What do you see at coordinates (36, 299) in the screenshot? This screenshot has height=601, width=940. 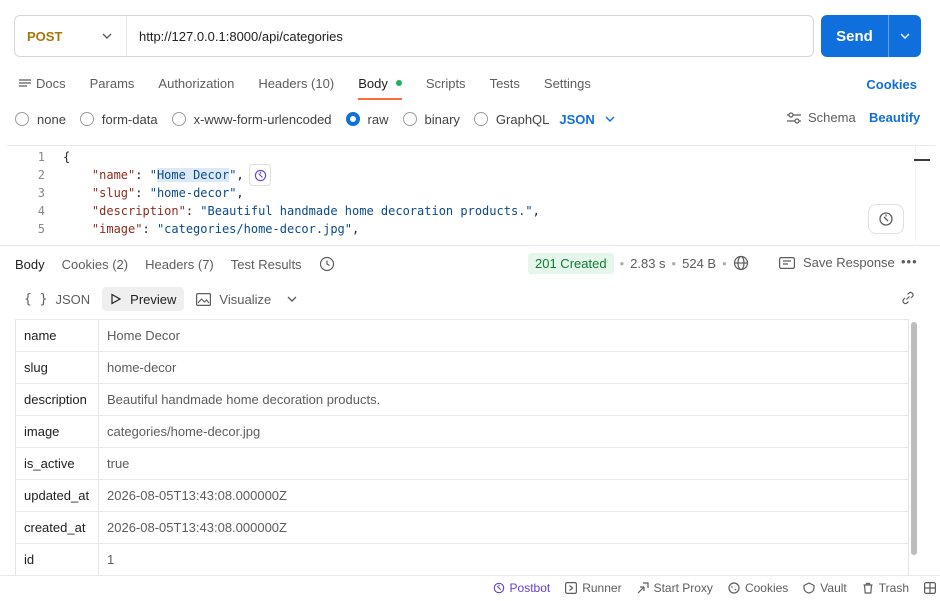 I see `braces-icon: { }` at bounding box center [36, 299].